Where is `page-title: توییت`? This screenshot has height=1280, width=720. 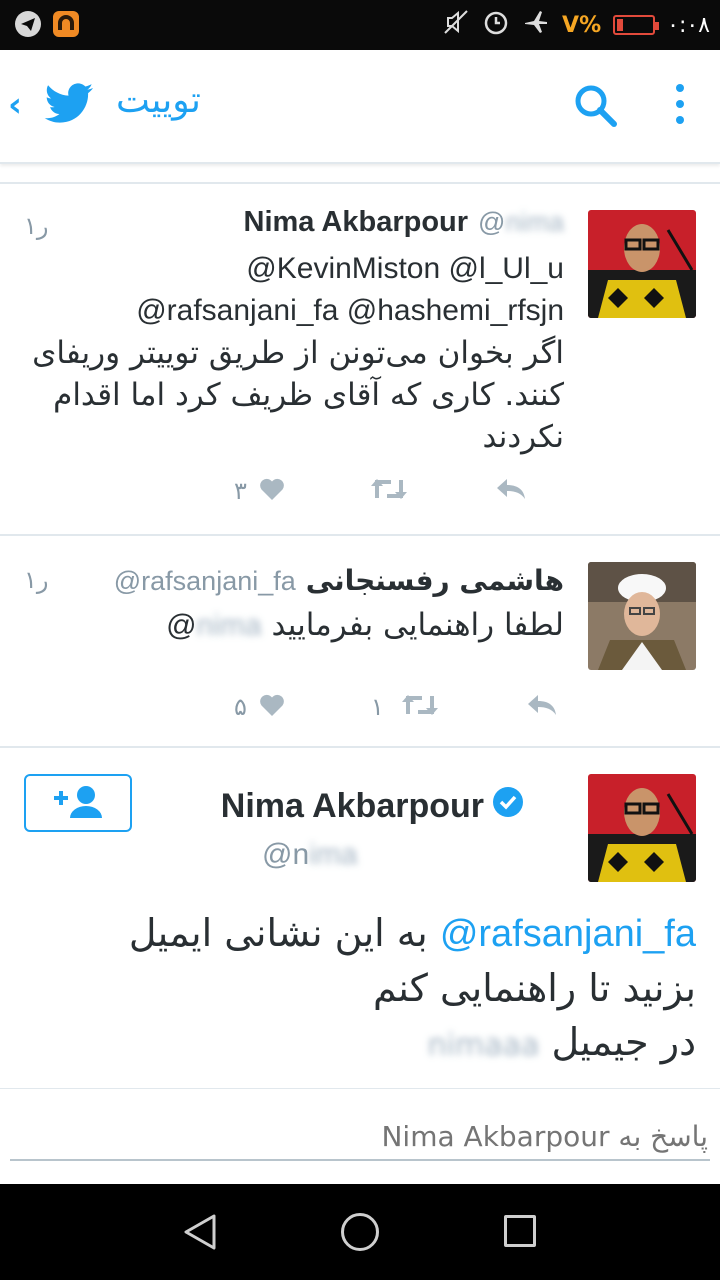
page-title: توییت is located at coordinates (158, 100).